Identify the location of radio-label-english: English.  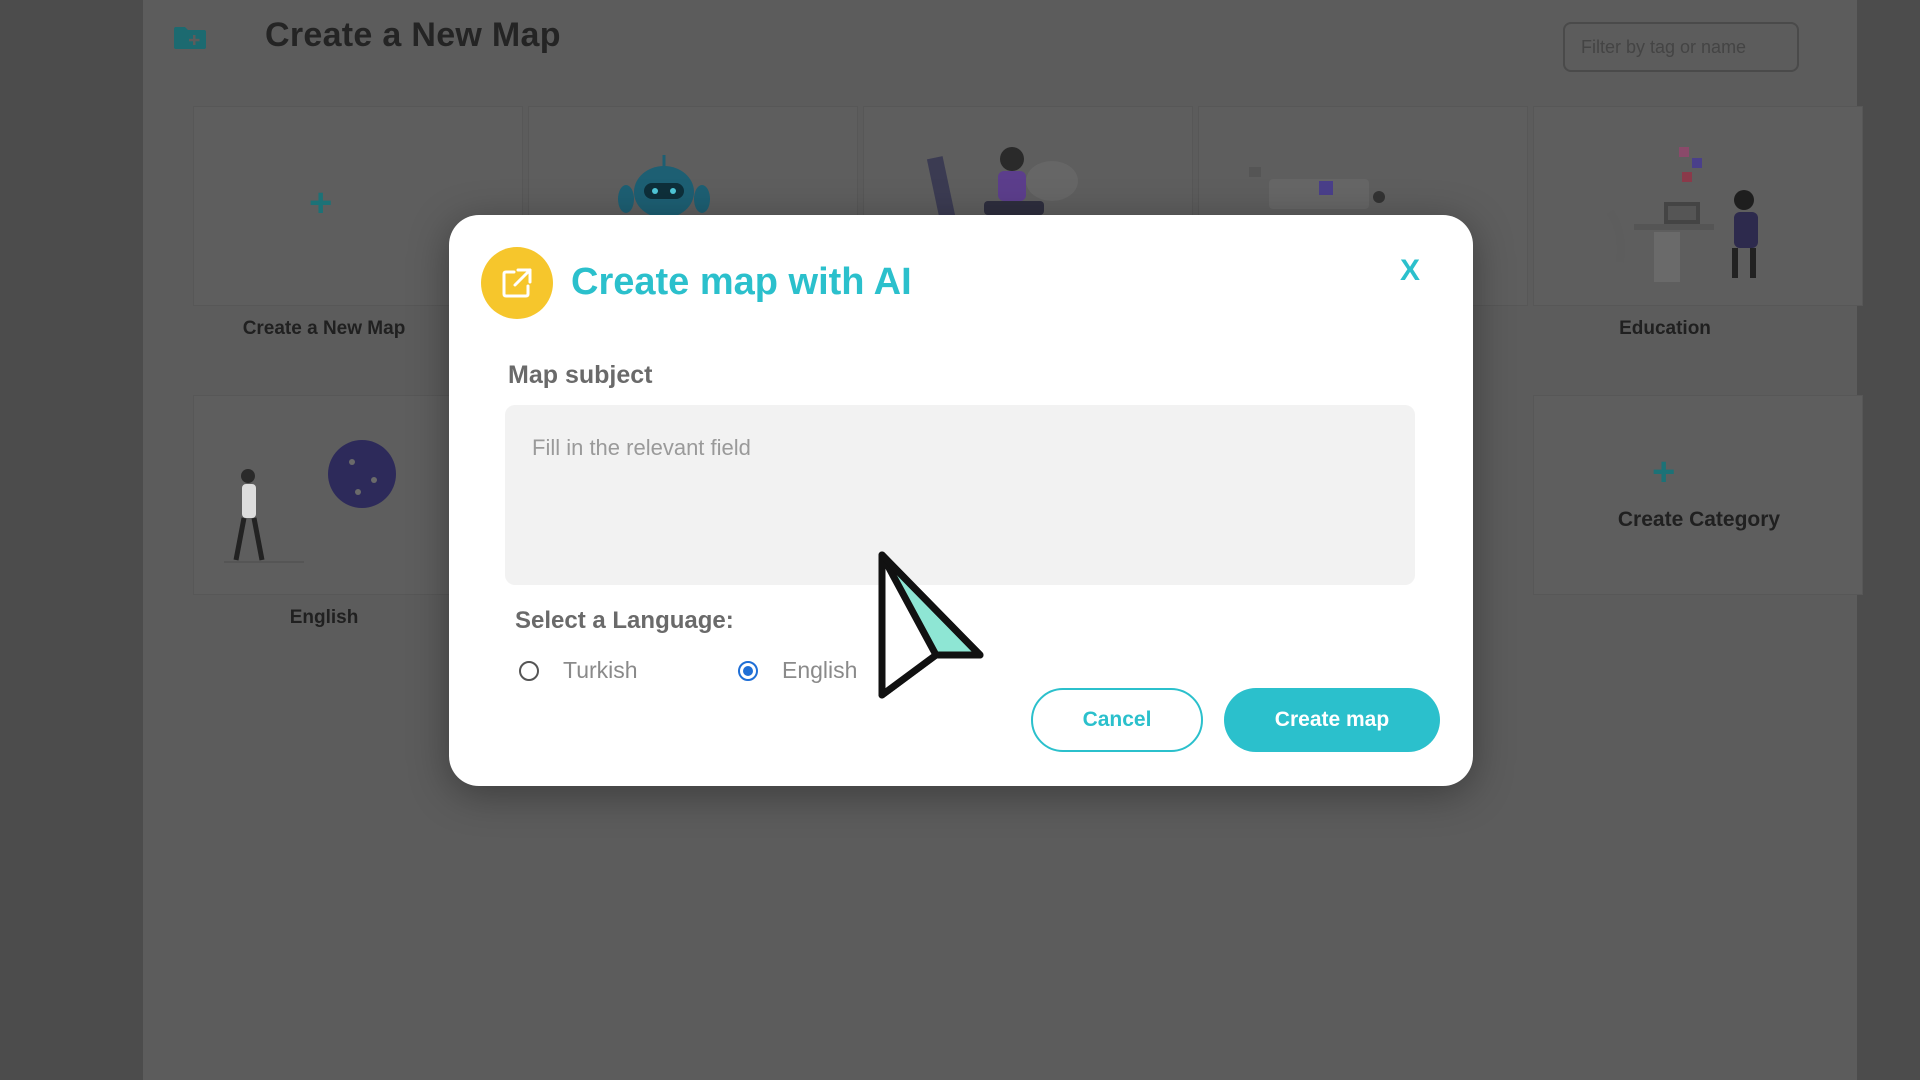
(820, 670).